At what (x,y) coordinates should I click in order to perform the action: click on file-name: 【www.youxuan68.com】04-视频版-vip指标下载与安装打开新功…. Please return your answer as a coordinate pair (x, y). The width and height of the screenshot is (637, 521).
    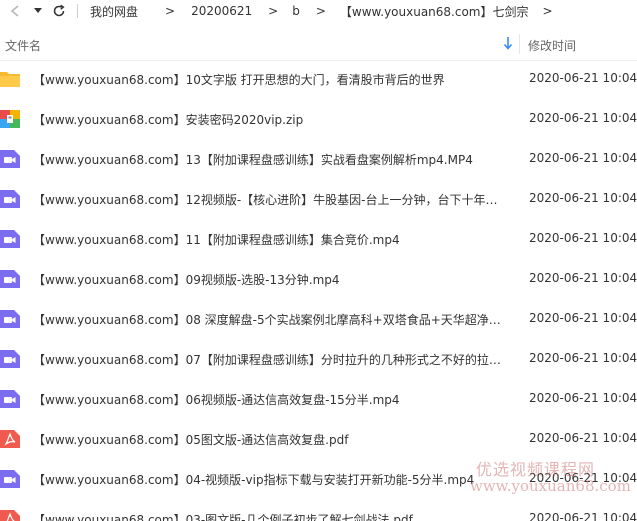
    Looking at the image, I should click on (269, 479).